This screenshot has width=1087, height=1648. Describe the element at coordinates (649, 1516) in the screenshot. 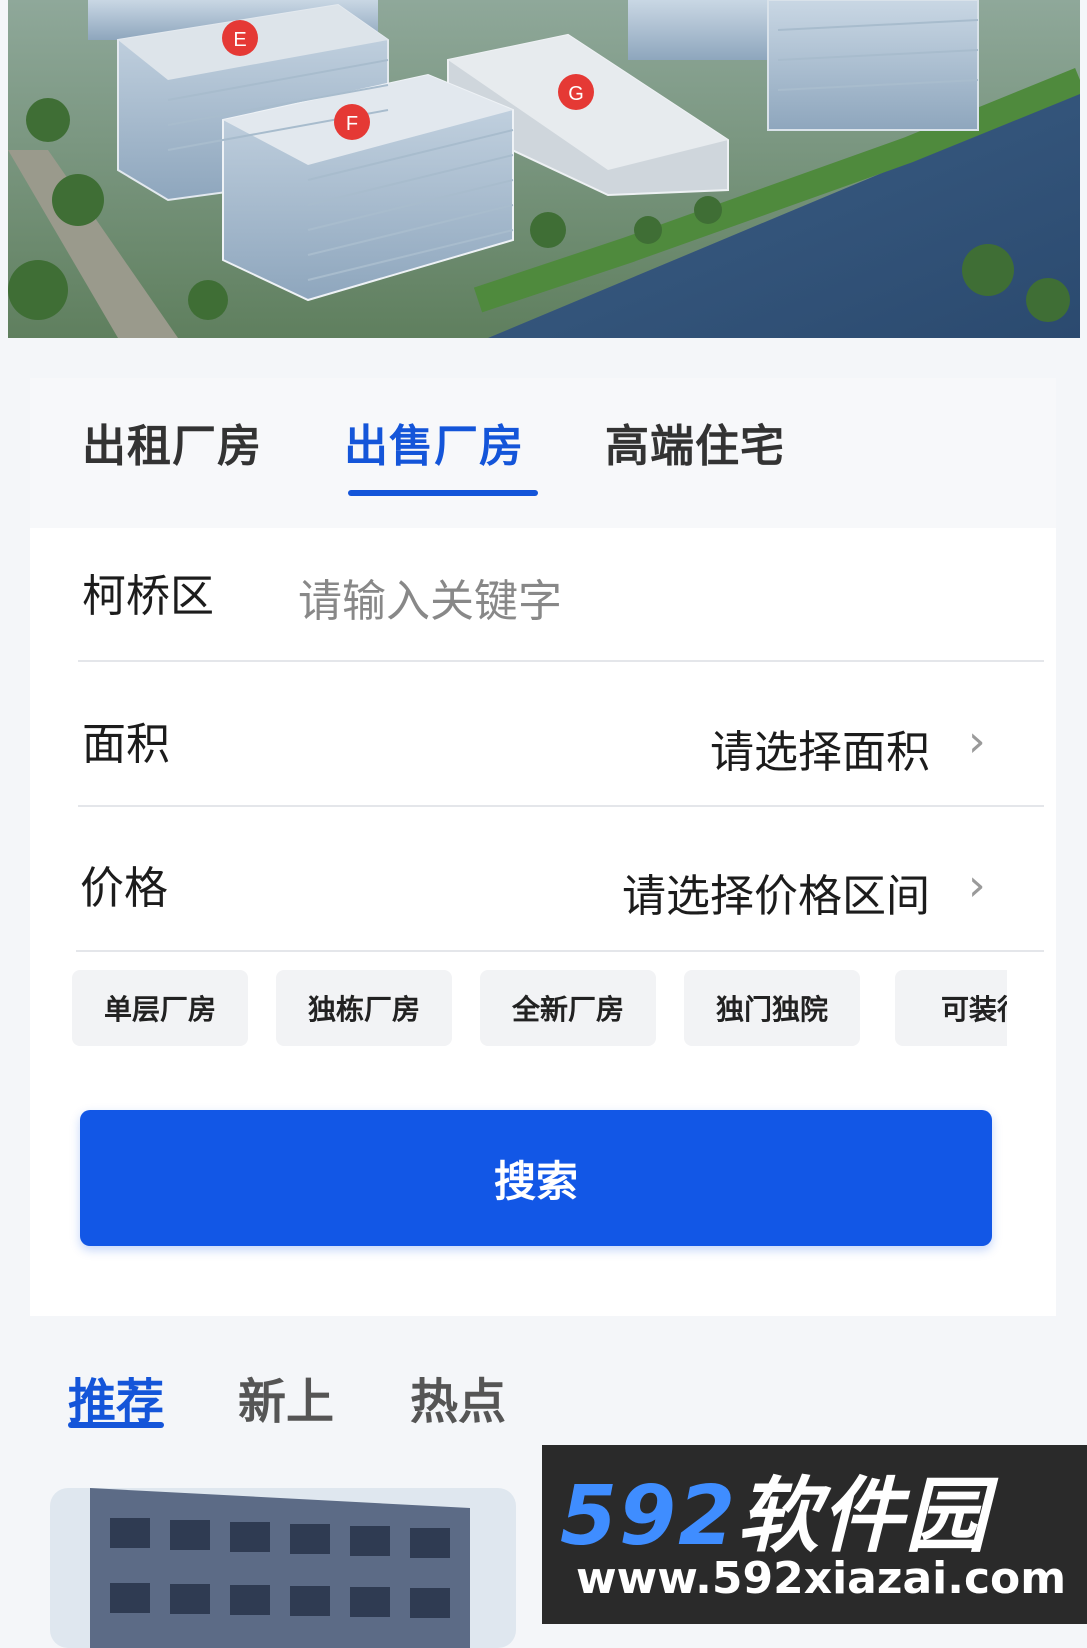

I see `watermark-brand-number: 592` at that location.